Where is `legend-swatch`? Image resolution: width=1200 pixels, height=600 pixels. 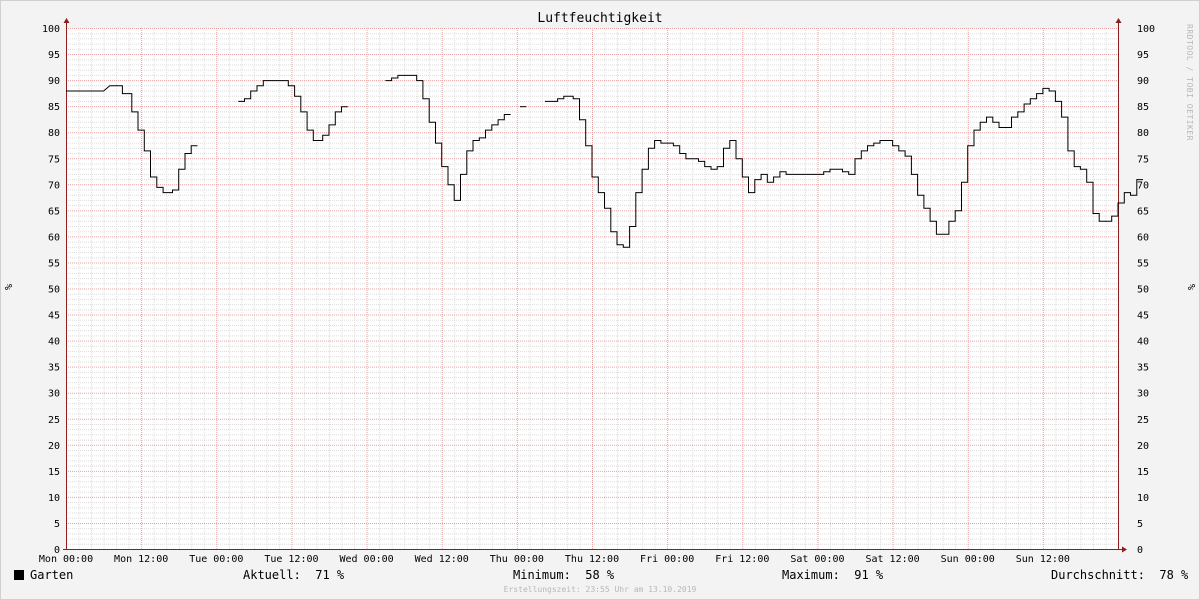 legend-swatch is located at coordinates (19, 575).